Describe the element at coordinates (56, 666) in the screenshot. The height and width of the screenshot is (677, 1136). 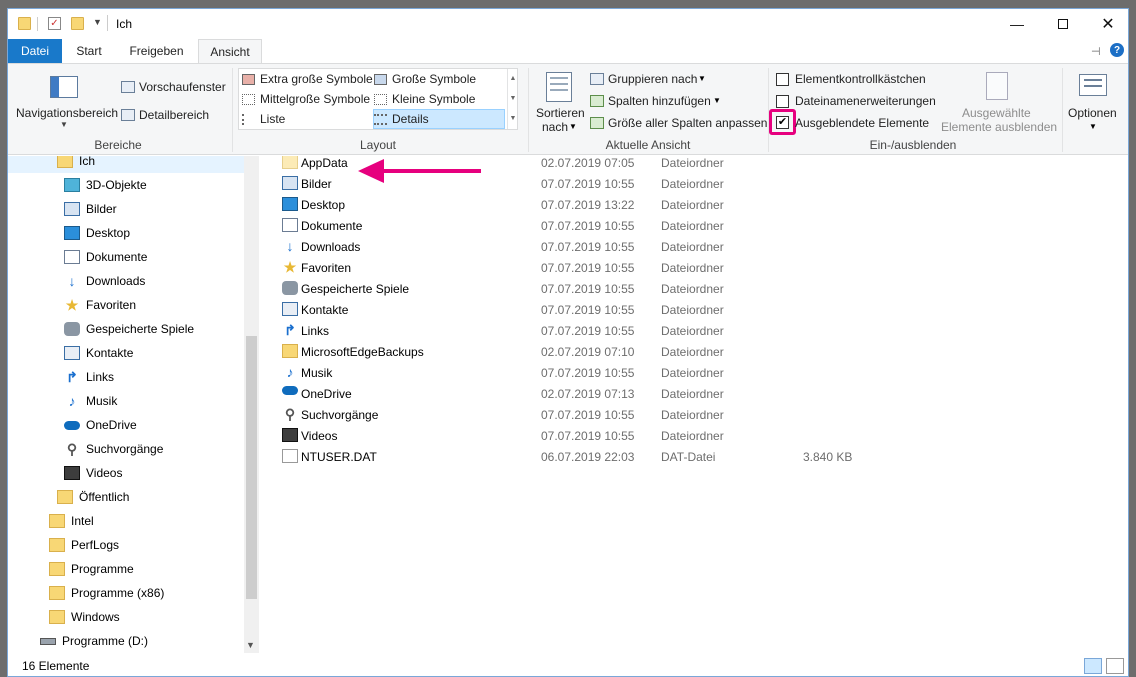
I see `item-count: 16 Elemente` at that location.